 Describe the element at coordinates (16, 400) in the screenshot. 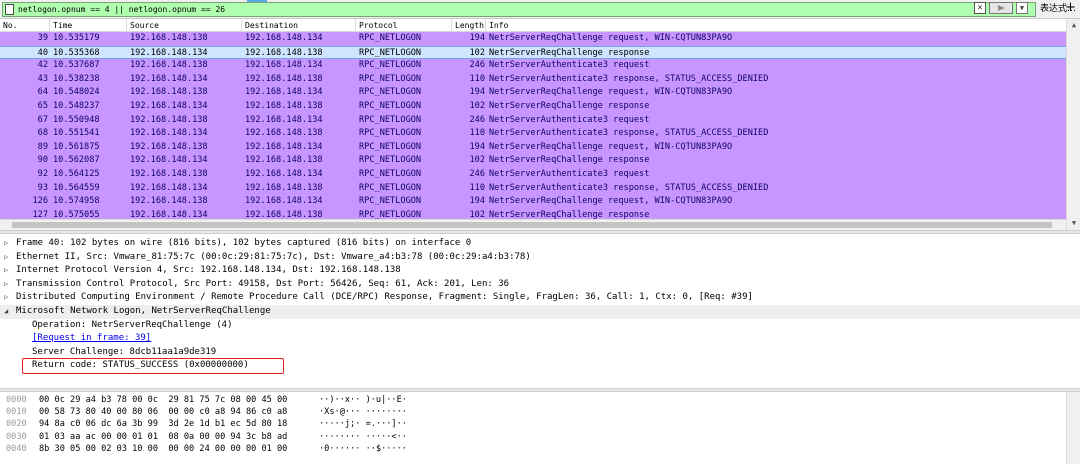

I see `hex-offset: 0000` at that location.